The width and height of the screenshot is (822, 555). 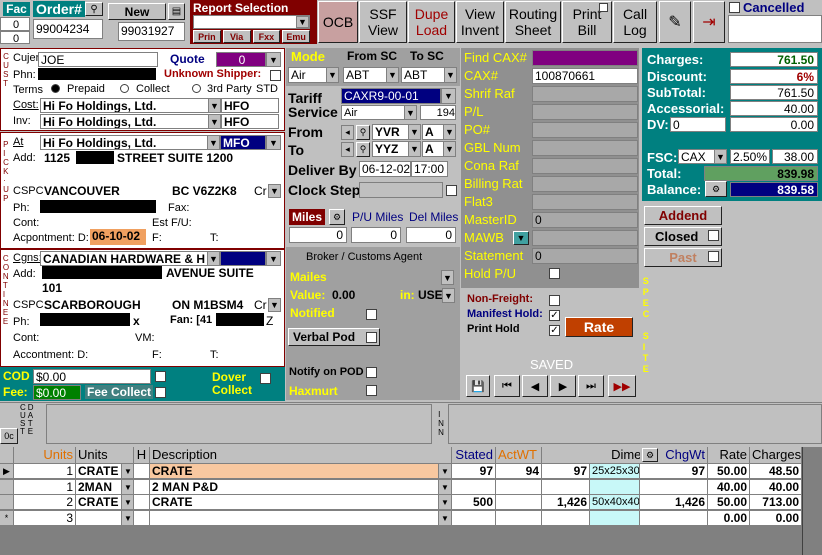 What do you see at coordinates (251, 22) in the screenshot?
I see `report-select` at bounding box center [251, 22].